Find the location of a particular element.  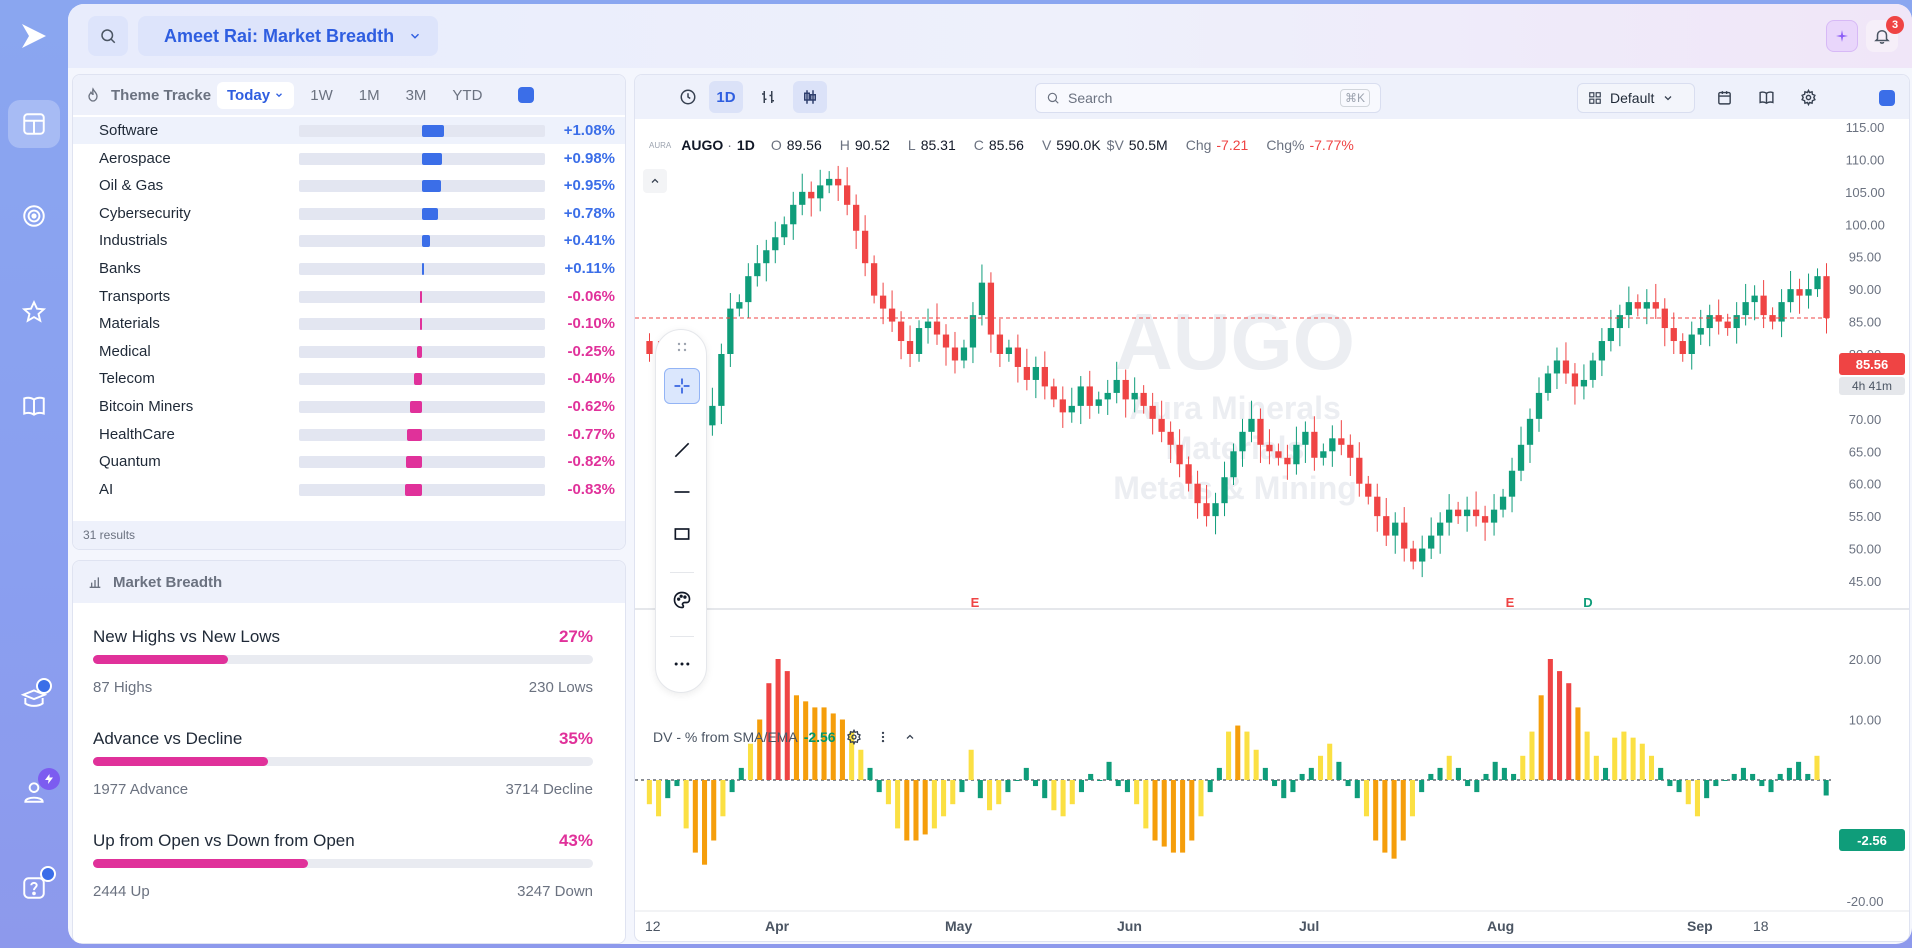

layout-selector: Ameet Rai: Market Breadth is located at coordinates (288, 36).